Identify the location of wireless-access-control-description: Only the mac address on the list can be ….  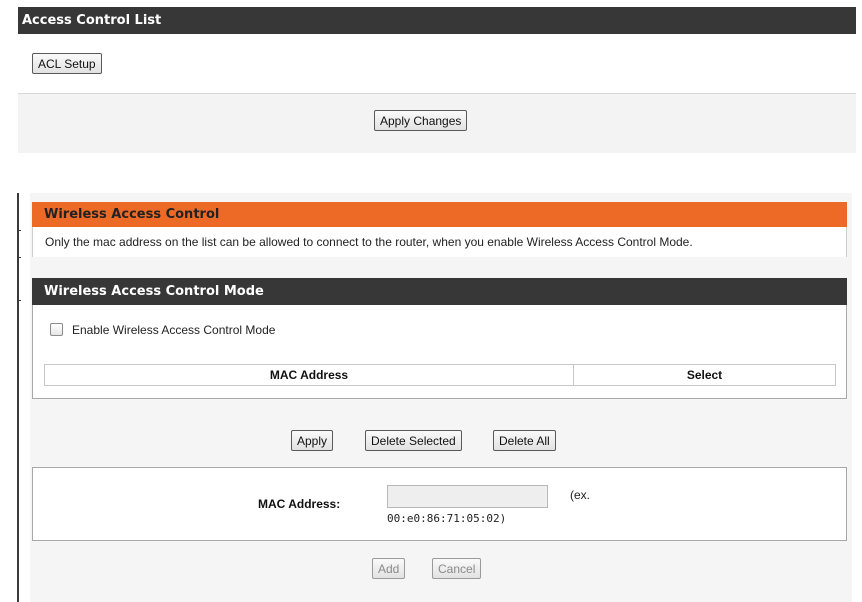
(439, 242).